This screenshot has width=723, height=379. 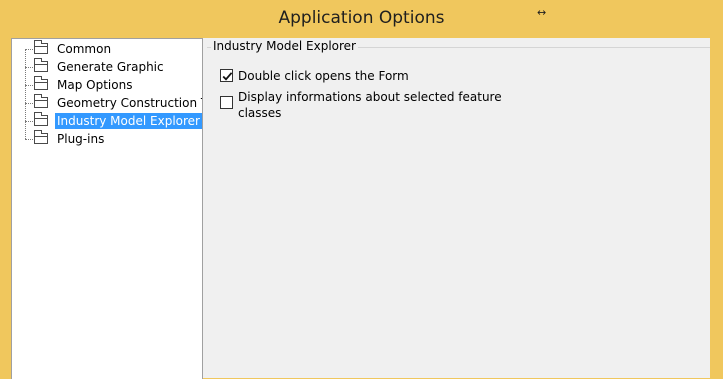 What do you see at coordinates (284, 46) in the screenshot?
I see `group-title: Industry Model Explorer` at bounding box center [284, 46].